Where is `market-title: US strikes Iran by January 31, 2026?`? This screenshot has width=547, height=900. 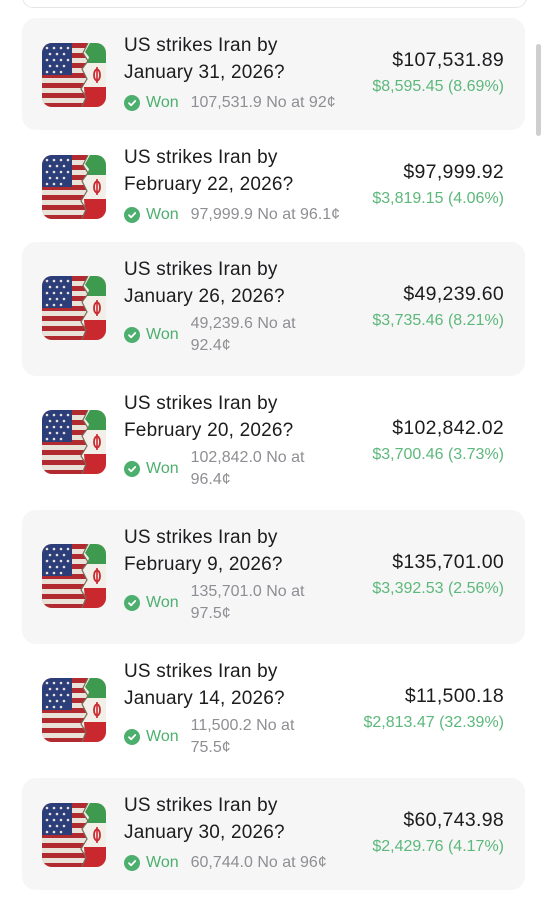
market-title: US strikes Iran by January 31, 2026? is located at coordinates (204, 59).